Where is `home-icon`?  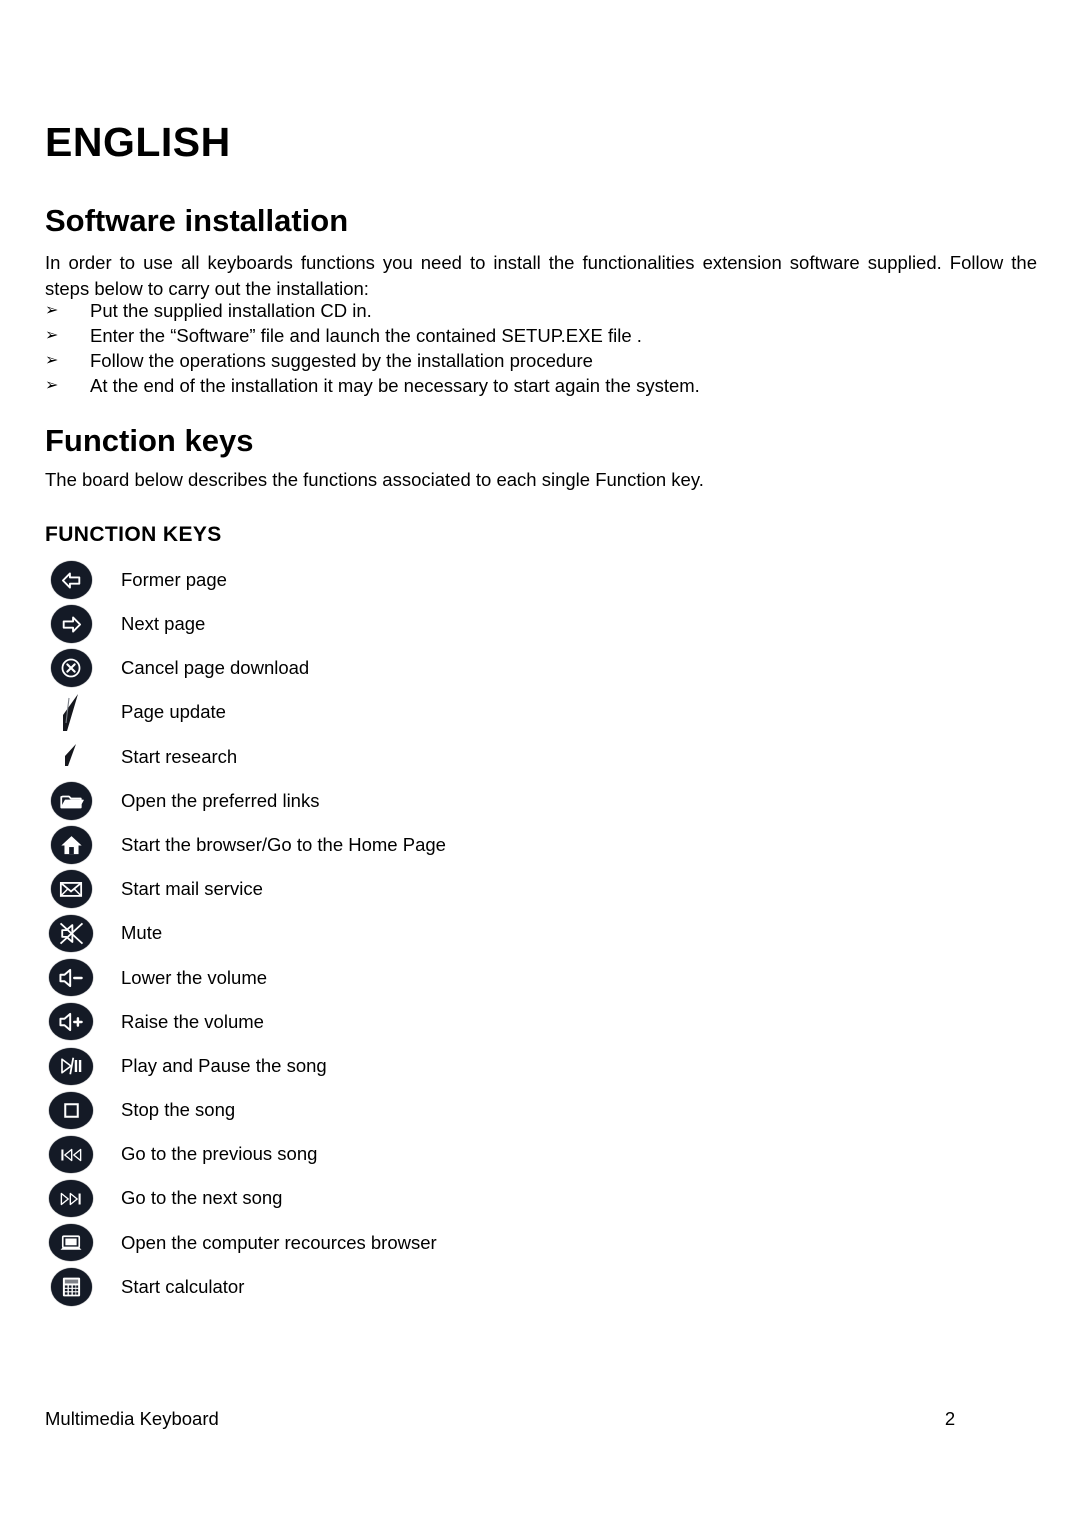 home-icon is located at coordinates (71, 845).